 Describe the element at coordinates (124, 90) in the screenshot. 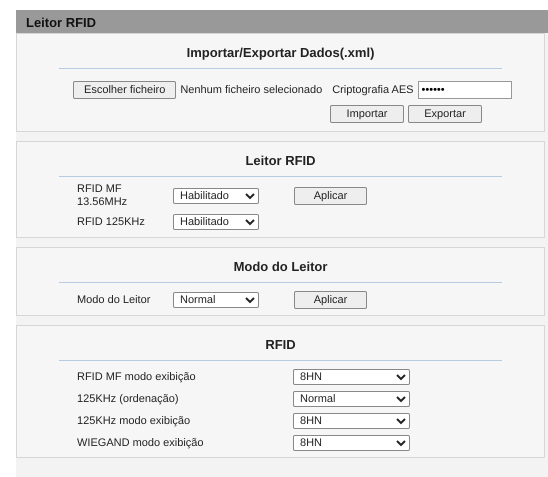

I see `file-button: Escolher ficheiro` at that location.